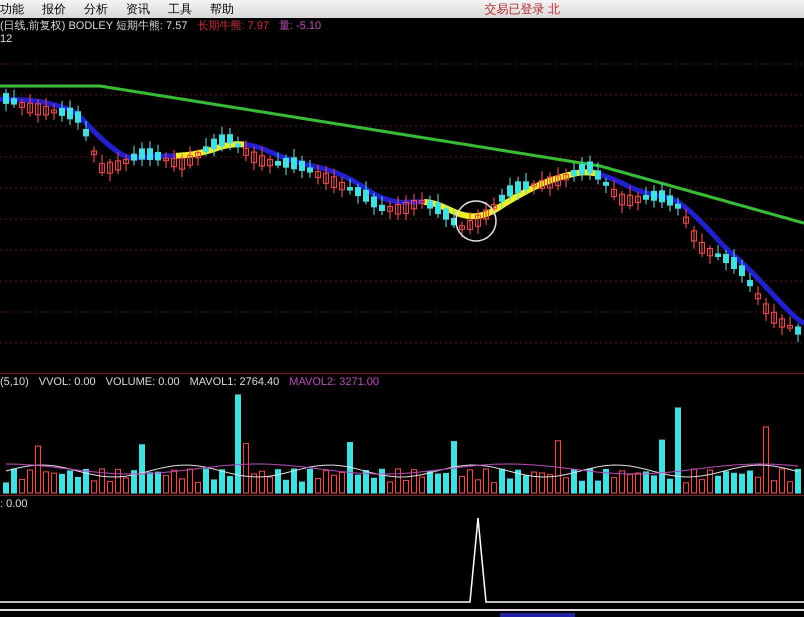  What do you see at coordinates (222, 9) in the screenshot?
I see `menu-item: 帮助` at bounding box center [222, 9].